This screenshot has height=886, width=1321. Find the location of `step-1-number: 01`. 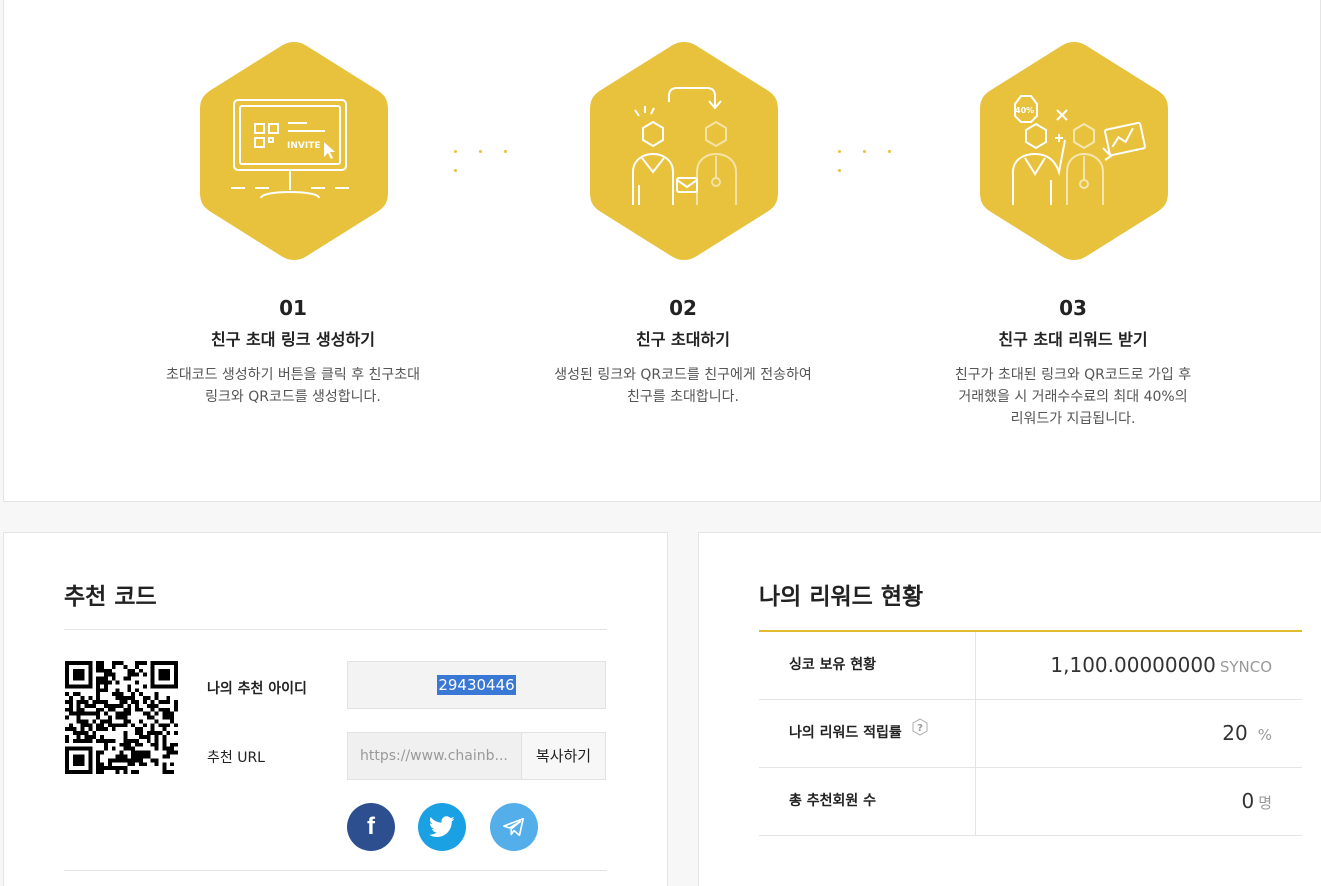

step-1-number: 01 is located at coordinates (293, 308).